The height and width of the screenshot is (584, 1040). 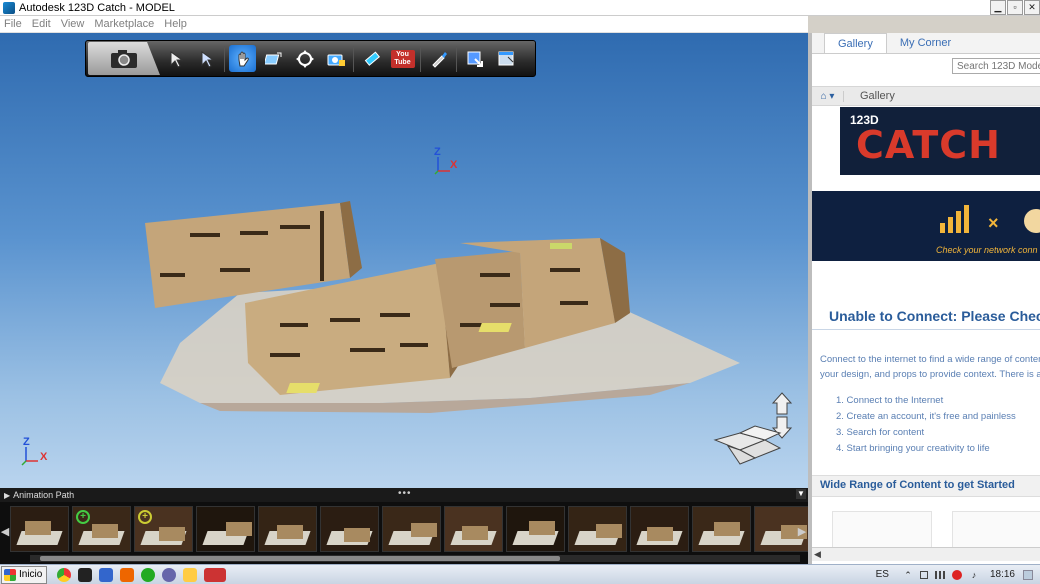 What do you see at coordinates (273, 58) in the screenshot?
I see `orbit-icon` at bounding box center [273, 58].